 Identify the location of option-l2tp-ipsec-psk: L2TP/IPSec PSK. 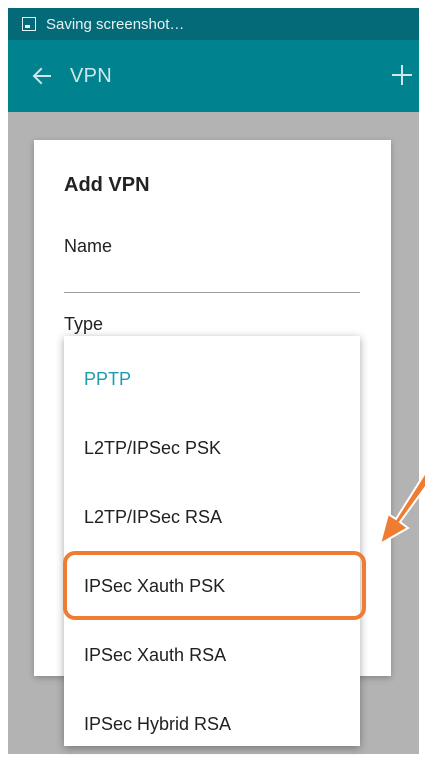
(212, 448).